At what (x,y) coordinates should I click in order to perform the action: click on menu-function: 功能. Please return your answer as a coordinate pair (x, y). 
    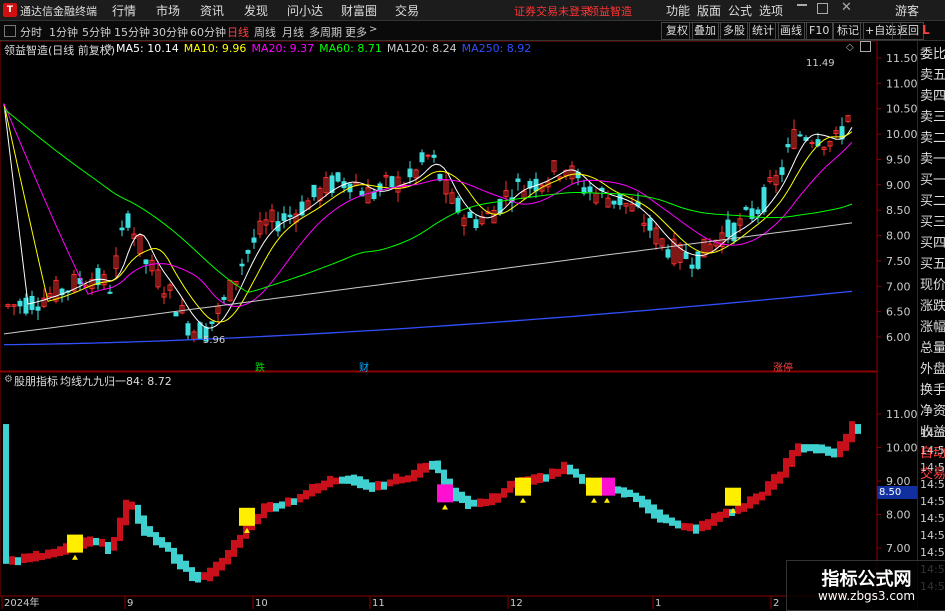
    Looking at the image, I should click on (678, 10).